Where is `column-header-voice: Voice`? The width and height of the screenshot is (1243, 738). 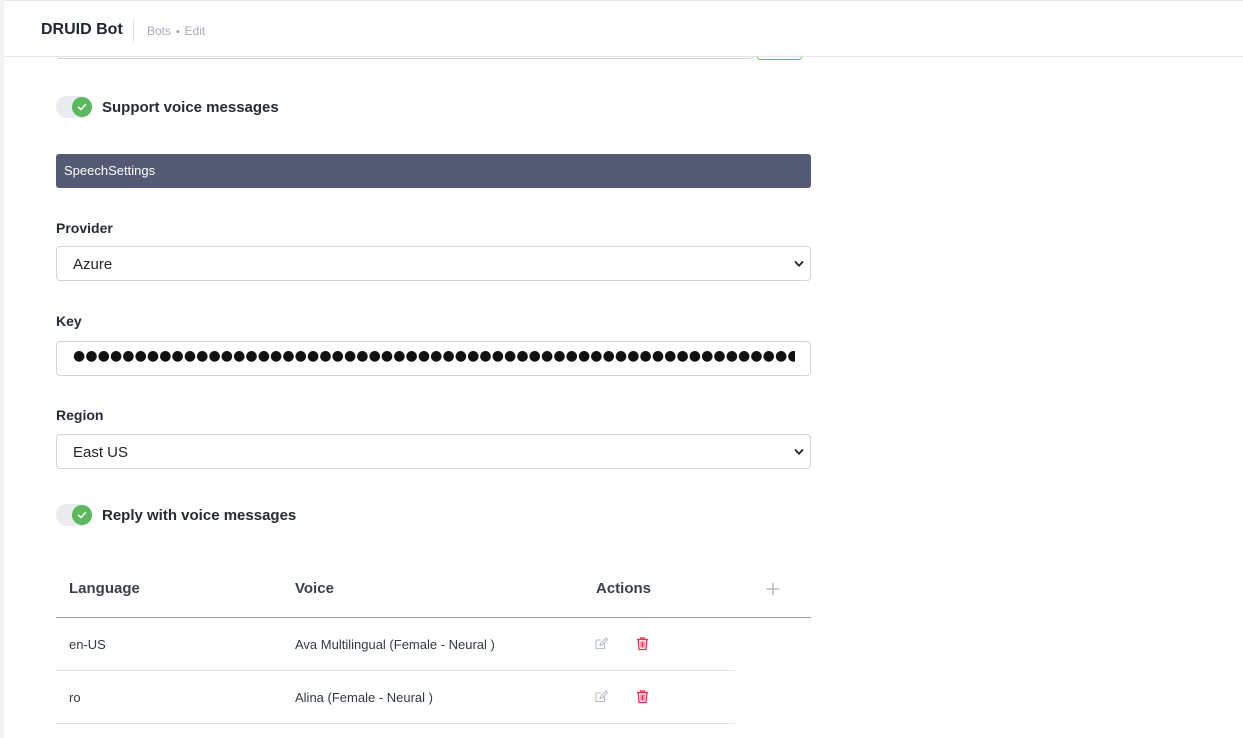 column-header-voice: Voice is located at coordinates (314, 588).